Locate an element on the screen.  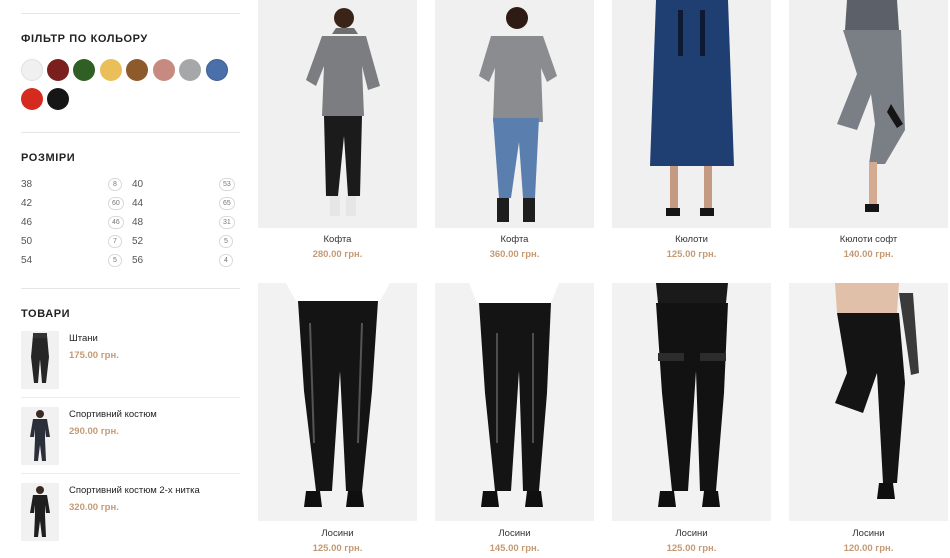
product-card: Лосини 145.00 грн. is located at coordinates (514, 420).